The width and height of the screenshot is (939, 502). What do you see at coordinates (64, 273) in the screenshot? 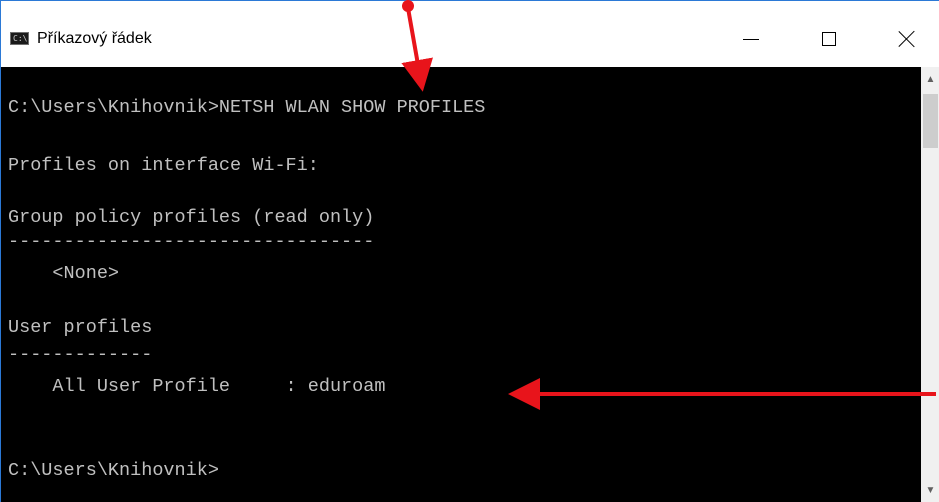
I see `console-line-none: <None>` at bounding box center [64, 273].